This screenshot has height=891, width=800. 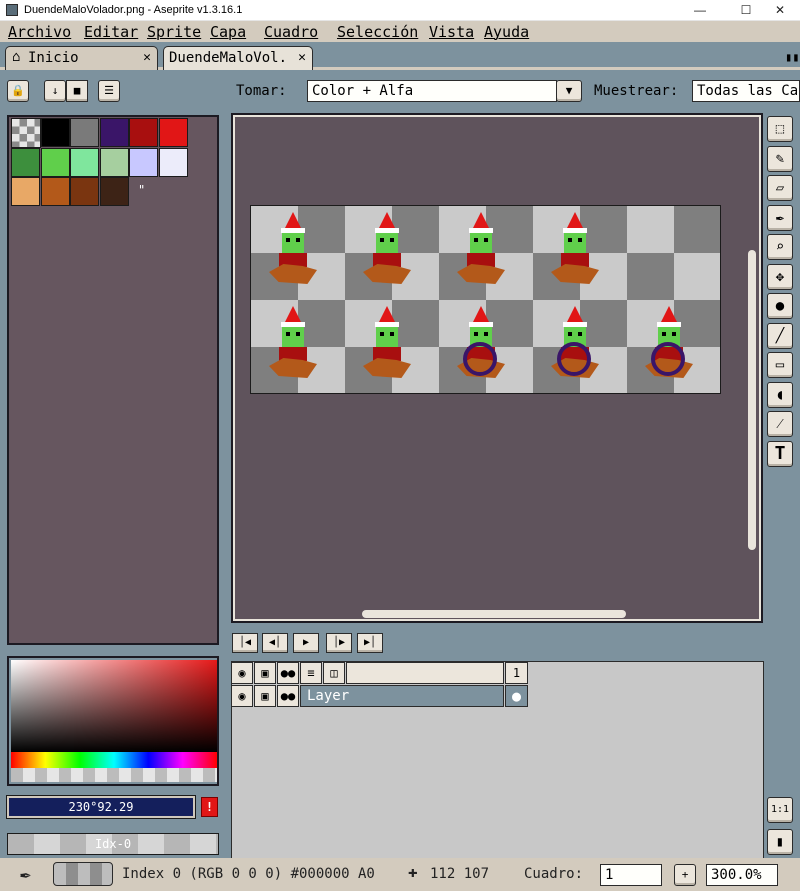 What do you see at coordinates (114, 775) in the screenshot?
I see `alpha-slider` at bounding box center [114, 775].